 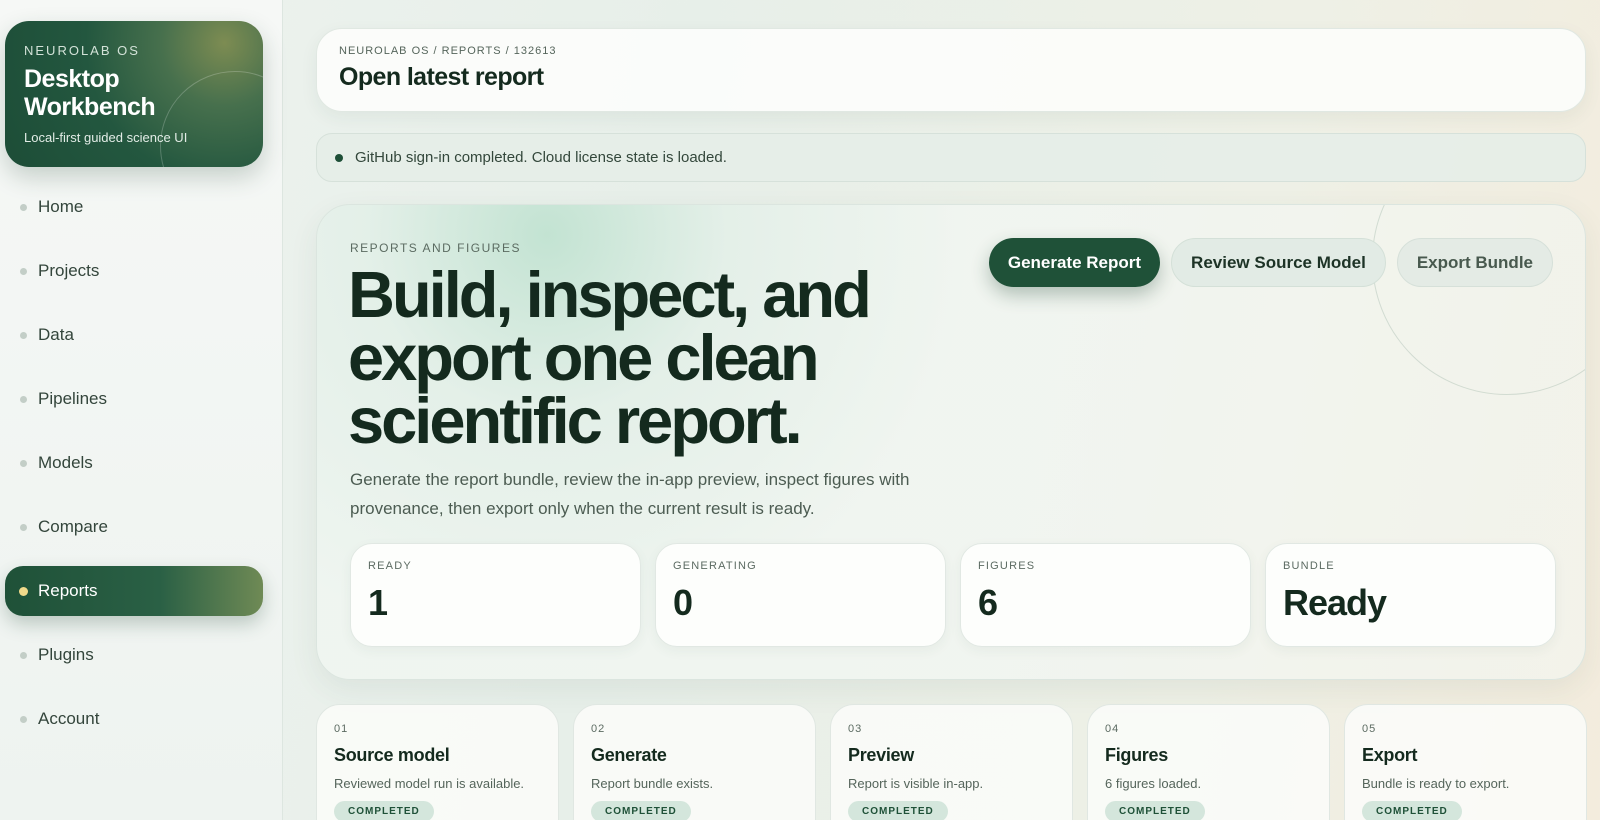 What do you see at coordinates (1105, 595) in the screenshot?
I see `stat-card-figures: FIGURES 6` at bounding box center [1105, 595].